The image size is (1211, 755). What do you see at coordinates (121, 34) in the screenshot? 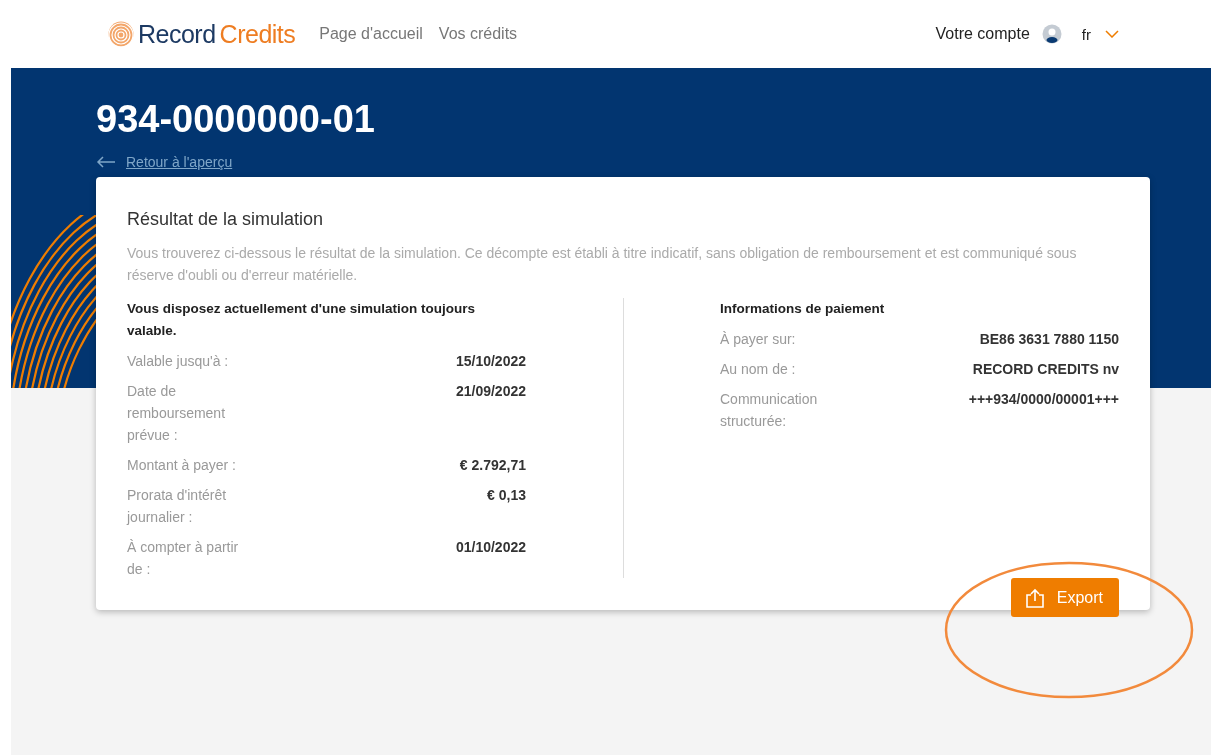
I see `fingerprint-logo-icon` at bounding box center [121, 34].